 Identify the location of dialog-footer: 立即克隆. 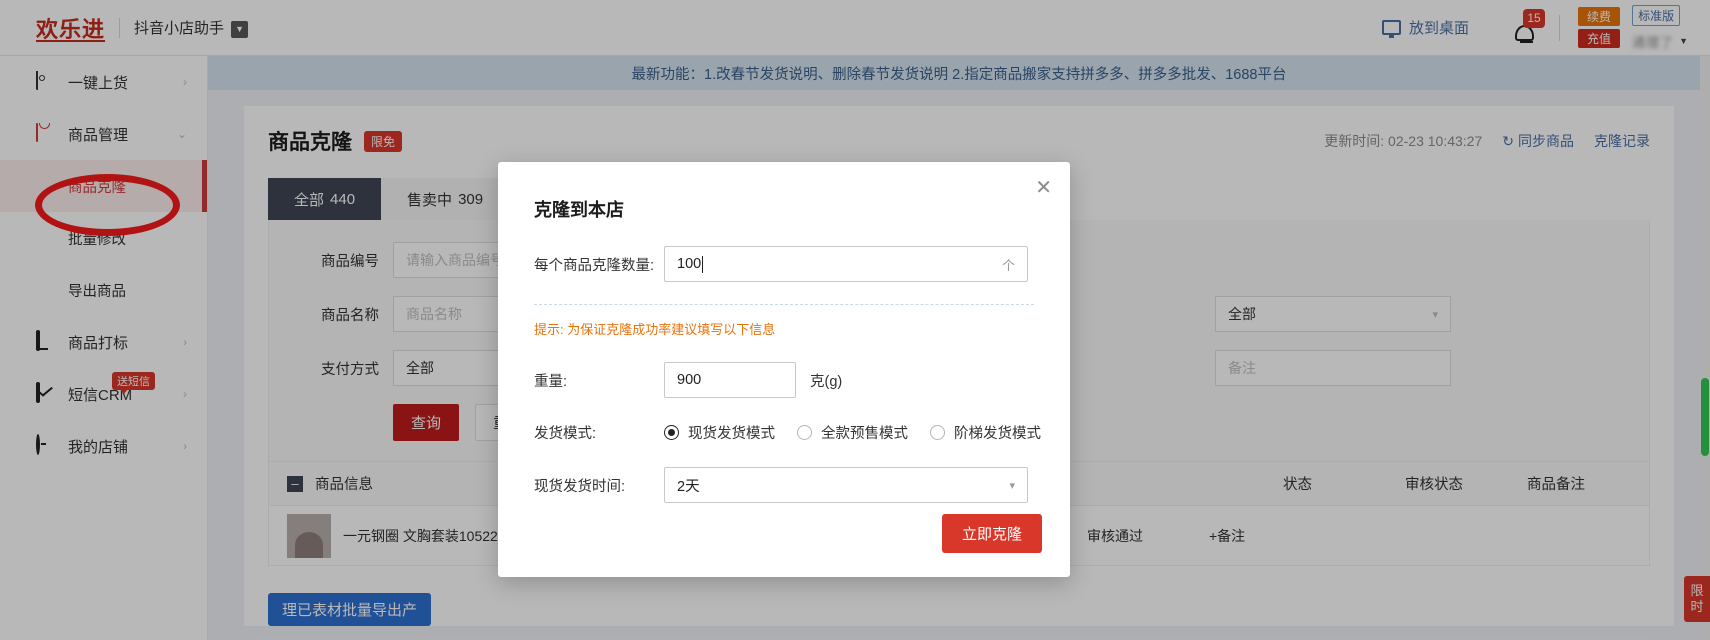
(991, 533).